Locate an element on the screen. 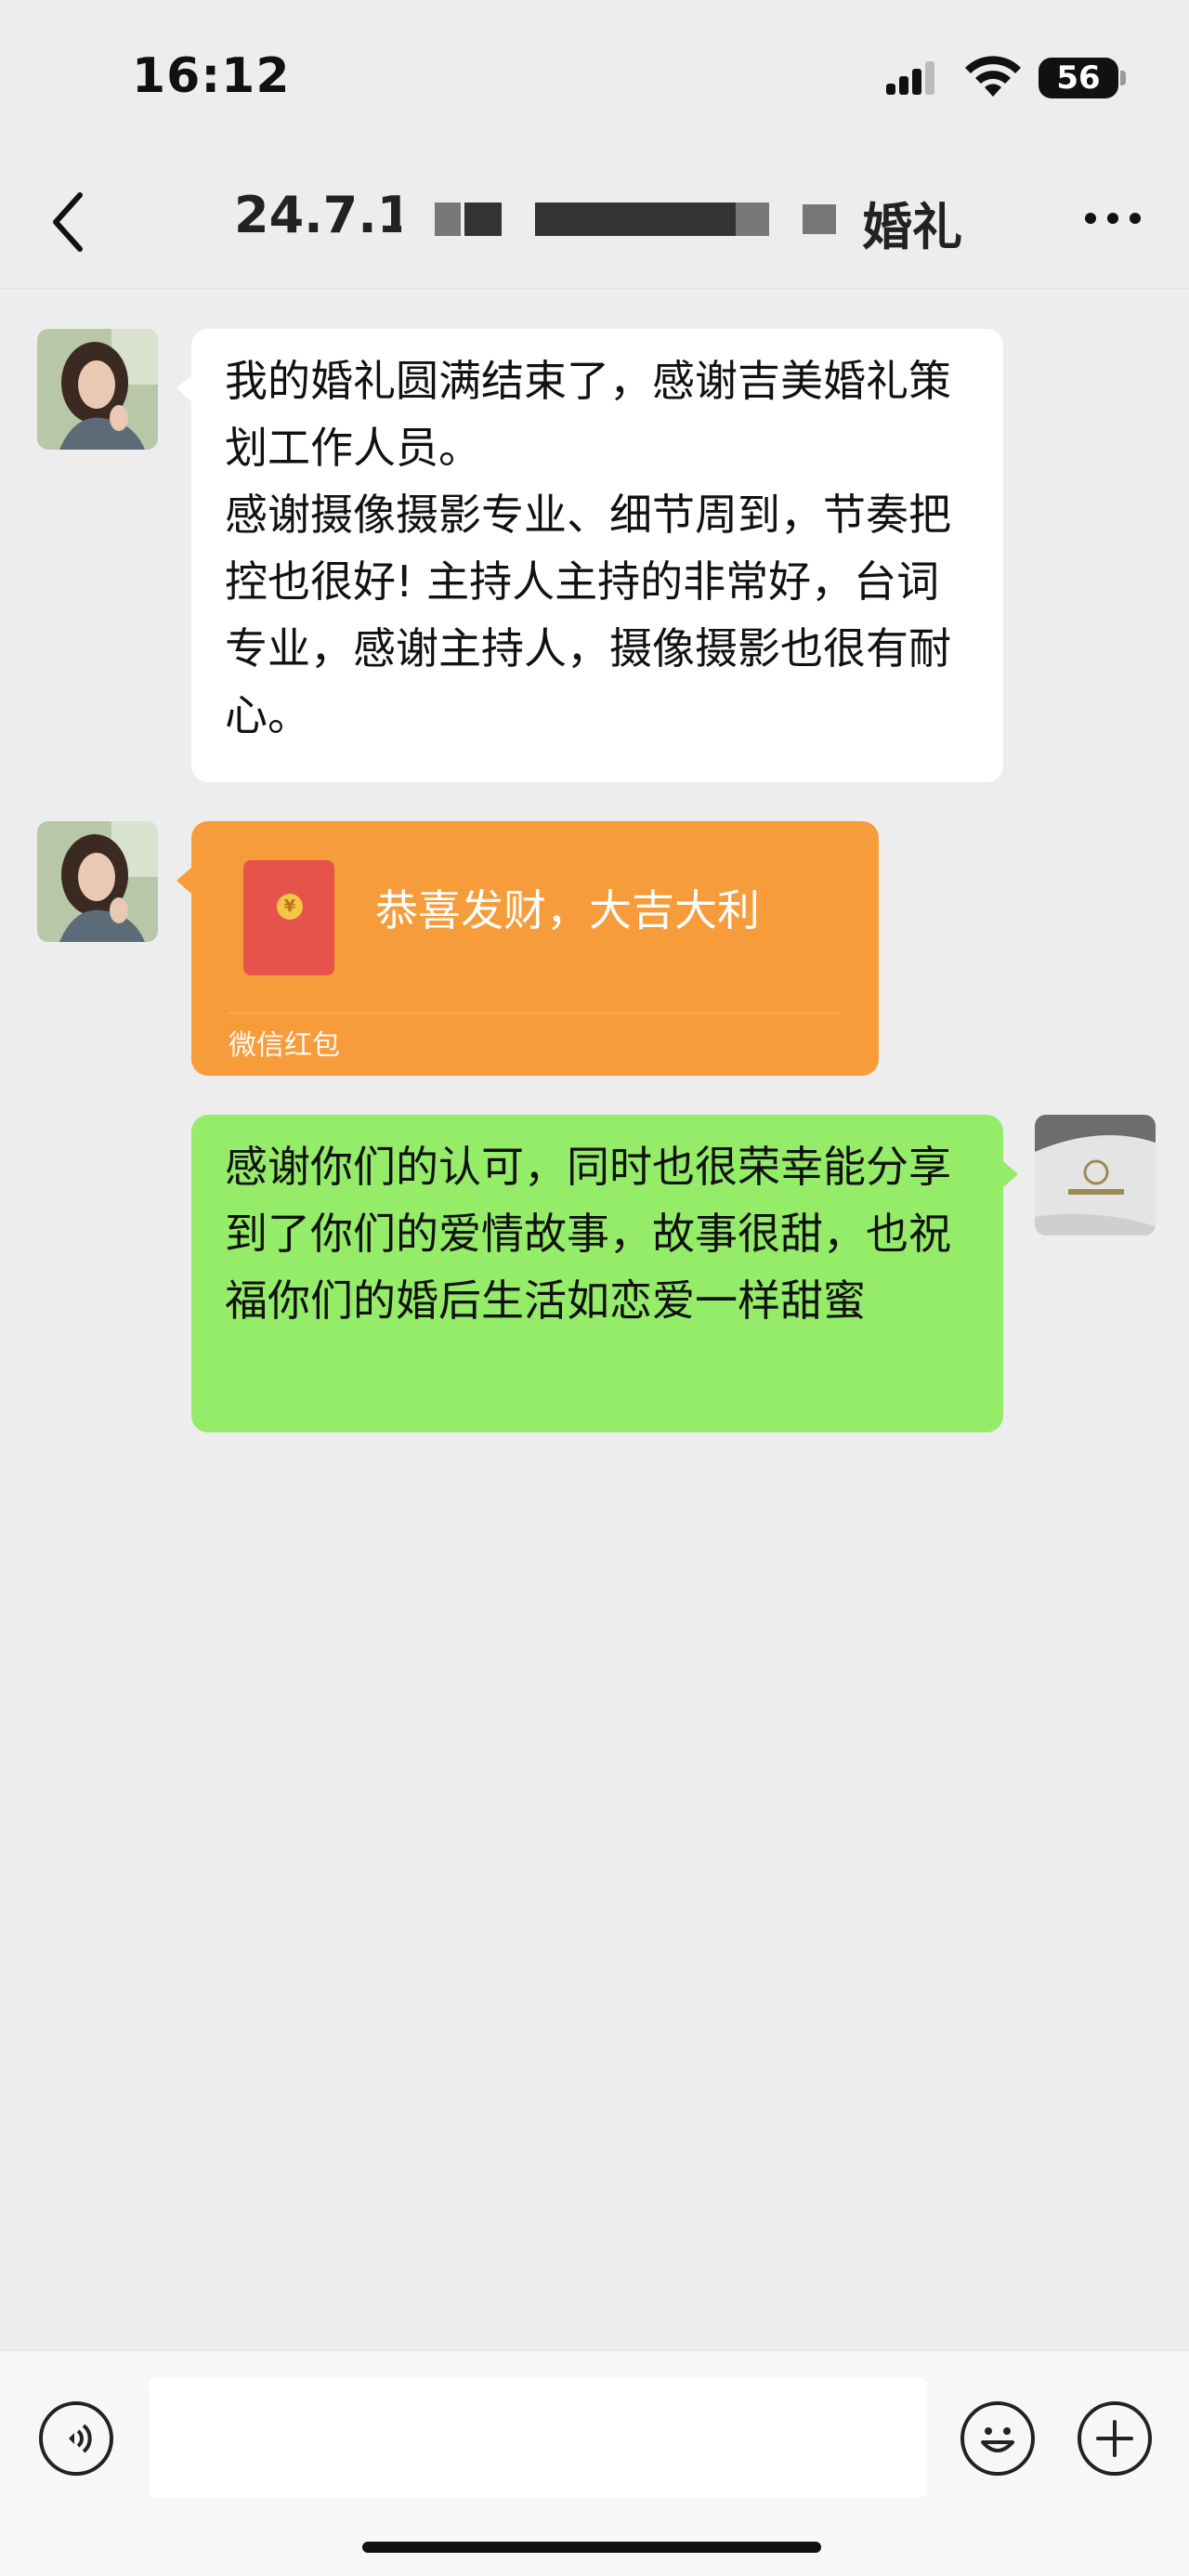 The image size is (1189, 2576). red-packet-message: ¥ 恭喜发财，大吉大利 微信红包 is located at coordinates (535, 949).